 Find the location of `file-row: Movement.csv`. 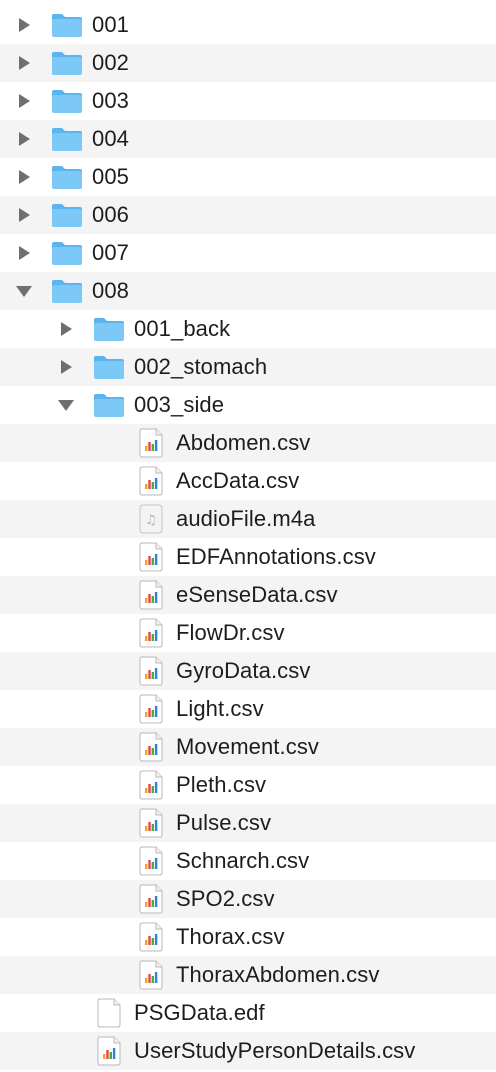

file-row: Movement.csv is located at coordinates (248, 747).